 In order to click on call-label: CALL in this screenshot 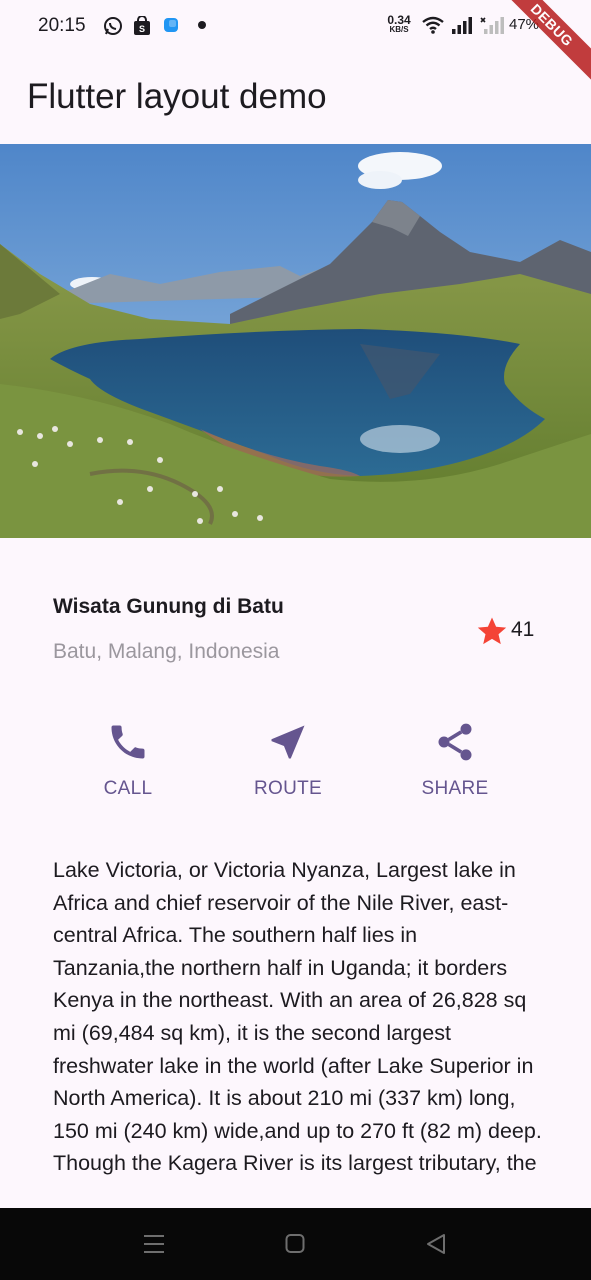, I will do `click(128, 788)`.